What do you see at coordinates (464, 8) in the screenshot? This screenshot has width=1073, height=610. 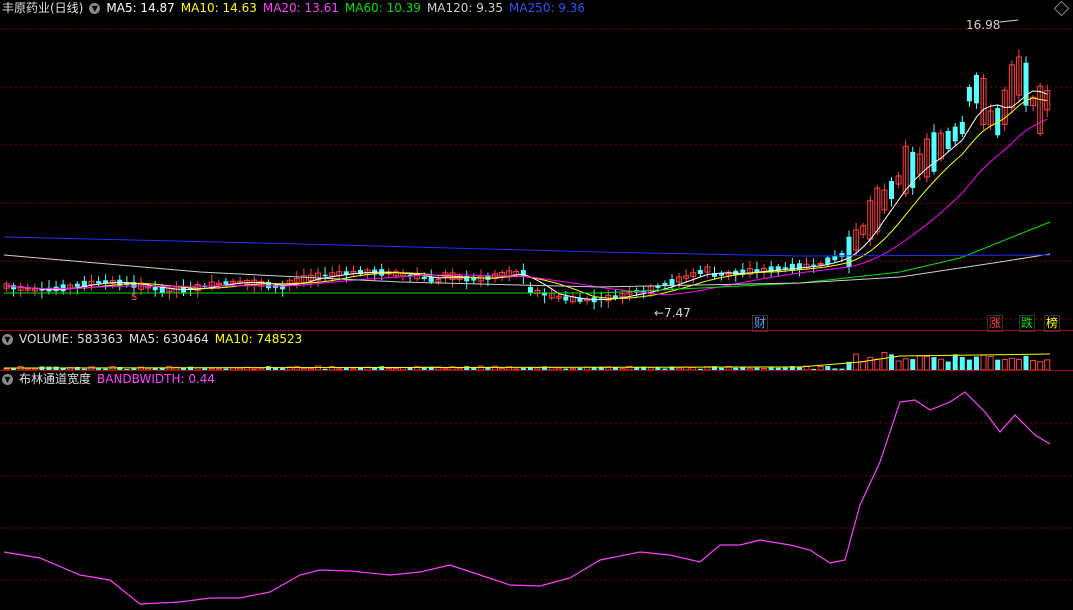 I see `ma120-label: MA120: 9.35` at bounding box center [464, 8].